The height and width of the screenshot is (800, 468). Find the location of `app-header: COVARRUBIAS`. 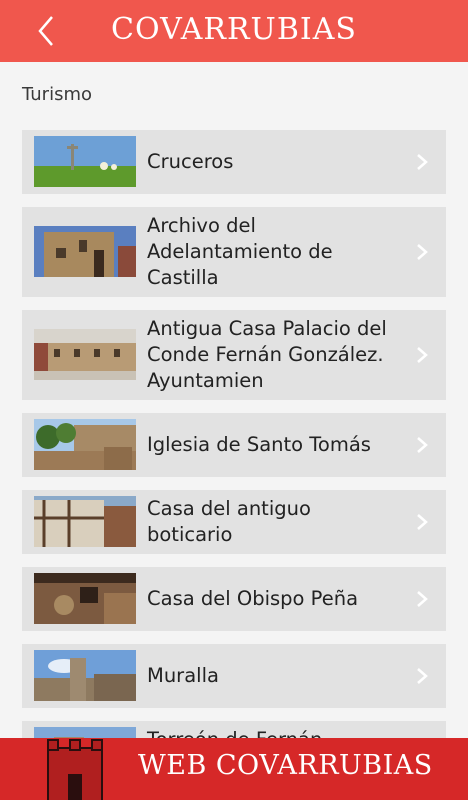

app-header: COVARRUBIAS is located at coordinates (234, 31).